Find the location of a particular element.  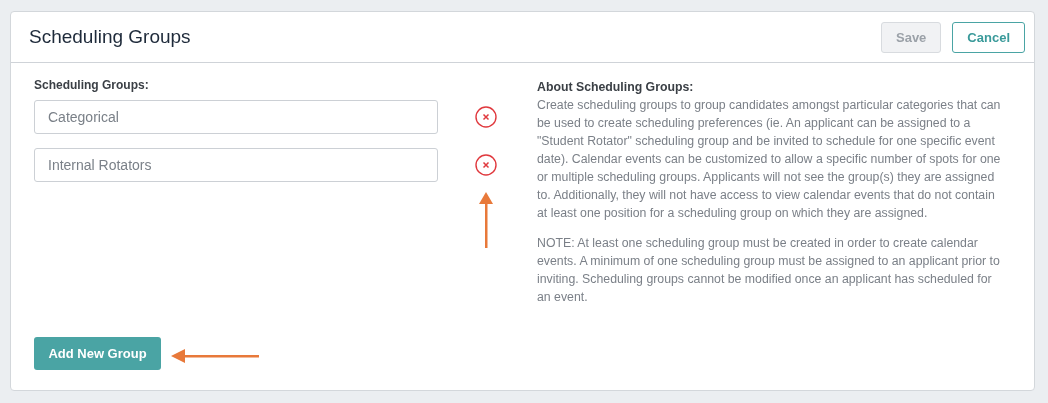

groups-label: Scheduling Groups: is located at coordinates (92, 85).